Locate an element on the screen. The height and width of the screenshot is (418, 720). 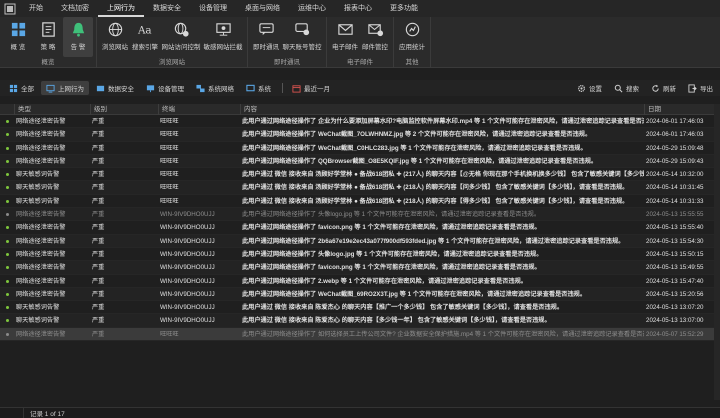
app-logo-icon is located at coordinates (10, 8).